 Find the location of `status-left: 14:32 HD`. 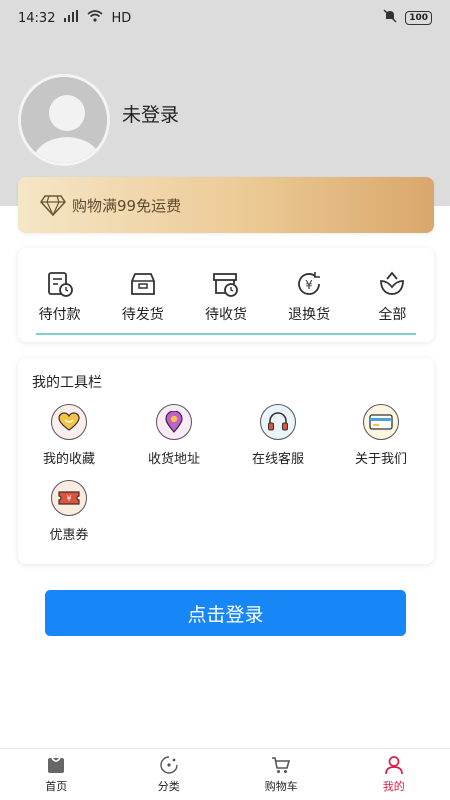

status-left: 14:32 HD is located at coordinates (74, 18).